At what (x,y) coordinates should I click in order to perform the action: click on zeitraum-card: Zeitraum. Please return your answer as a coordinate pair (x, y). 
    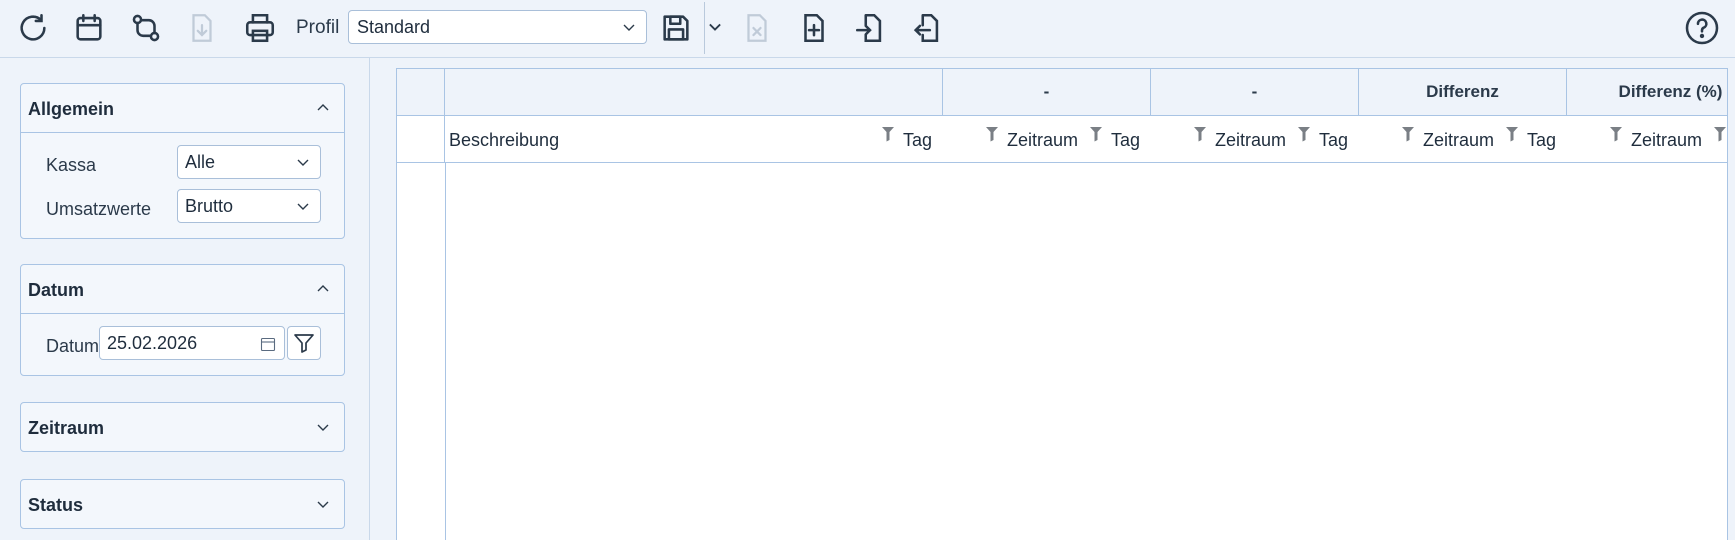
    Looking at the image, I should click on (182, 427).